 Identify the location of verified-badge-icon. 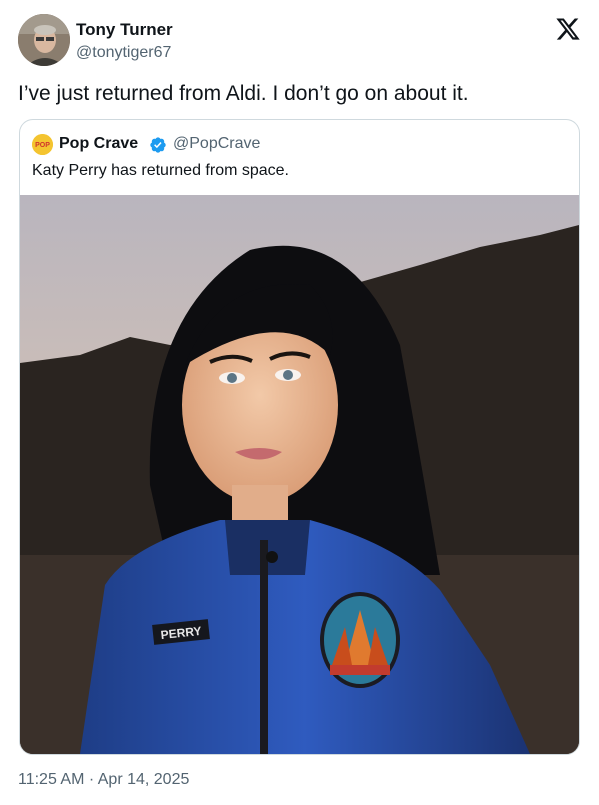
(158, 145).